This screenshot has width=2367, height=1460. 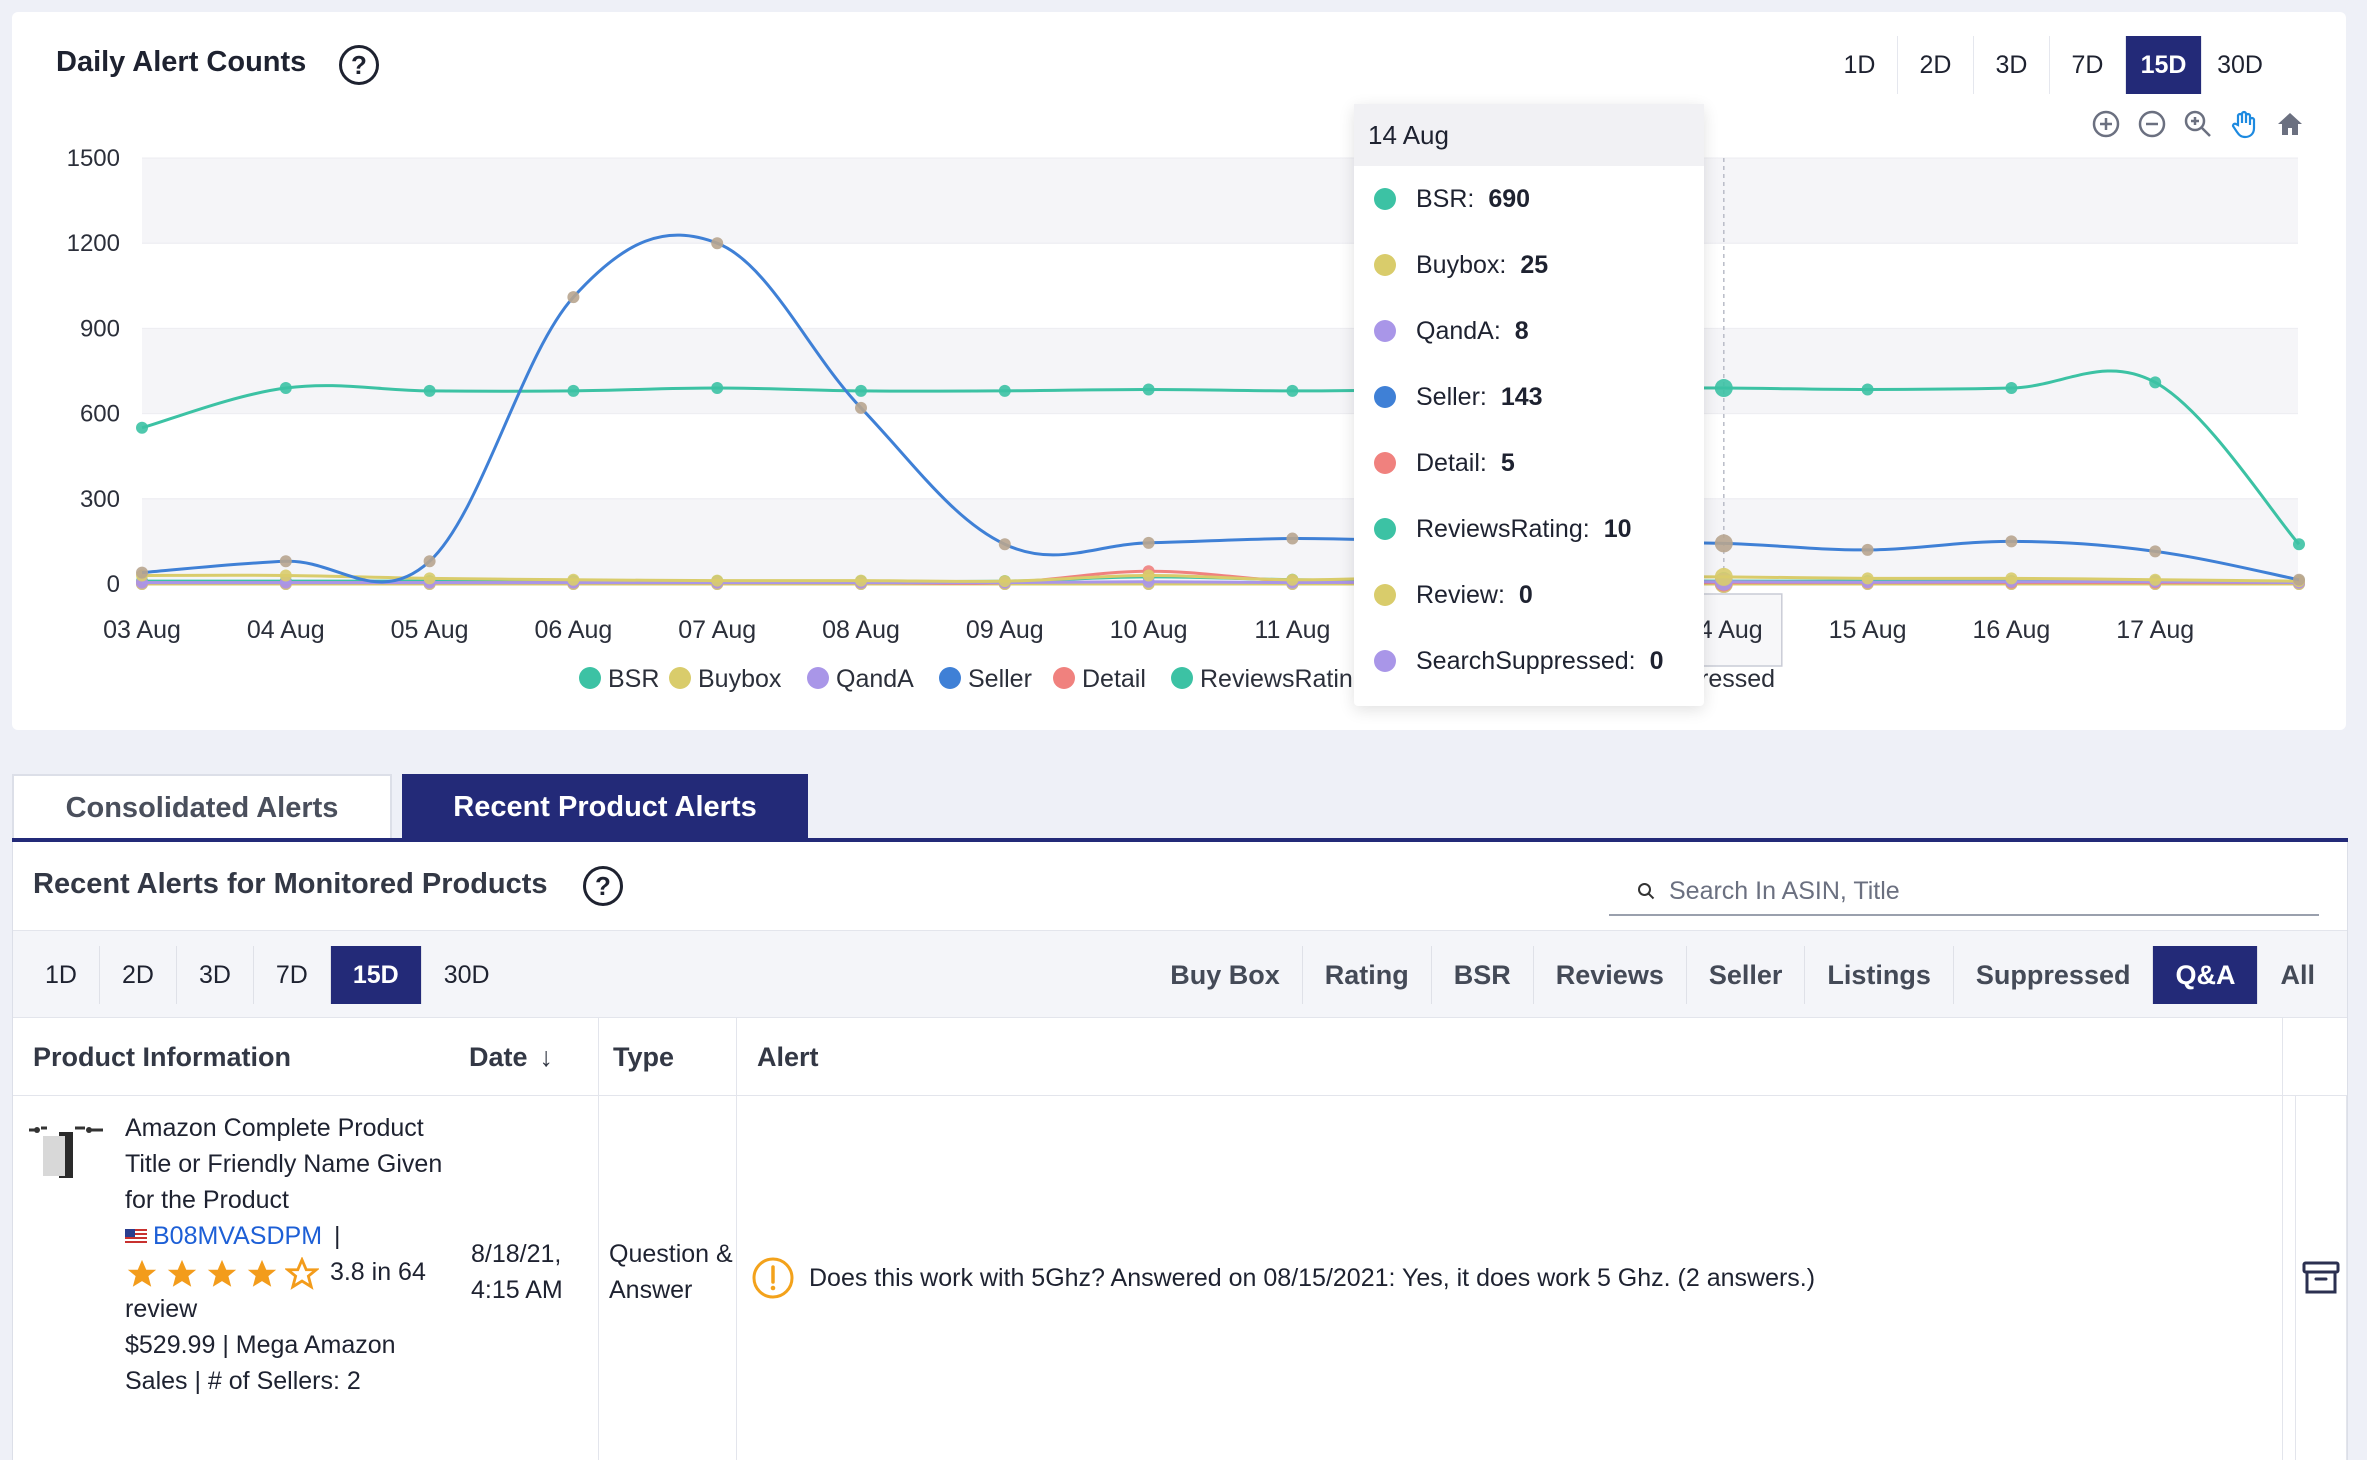 What do you see at coordinates (202, 807) in the screenshot?
I see `tab-consolidated-alerts: Consolidated Alerts` at bounding box center [202, 807].